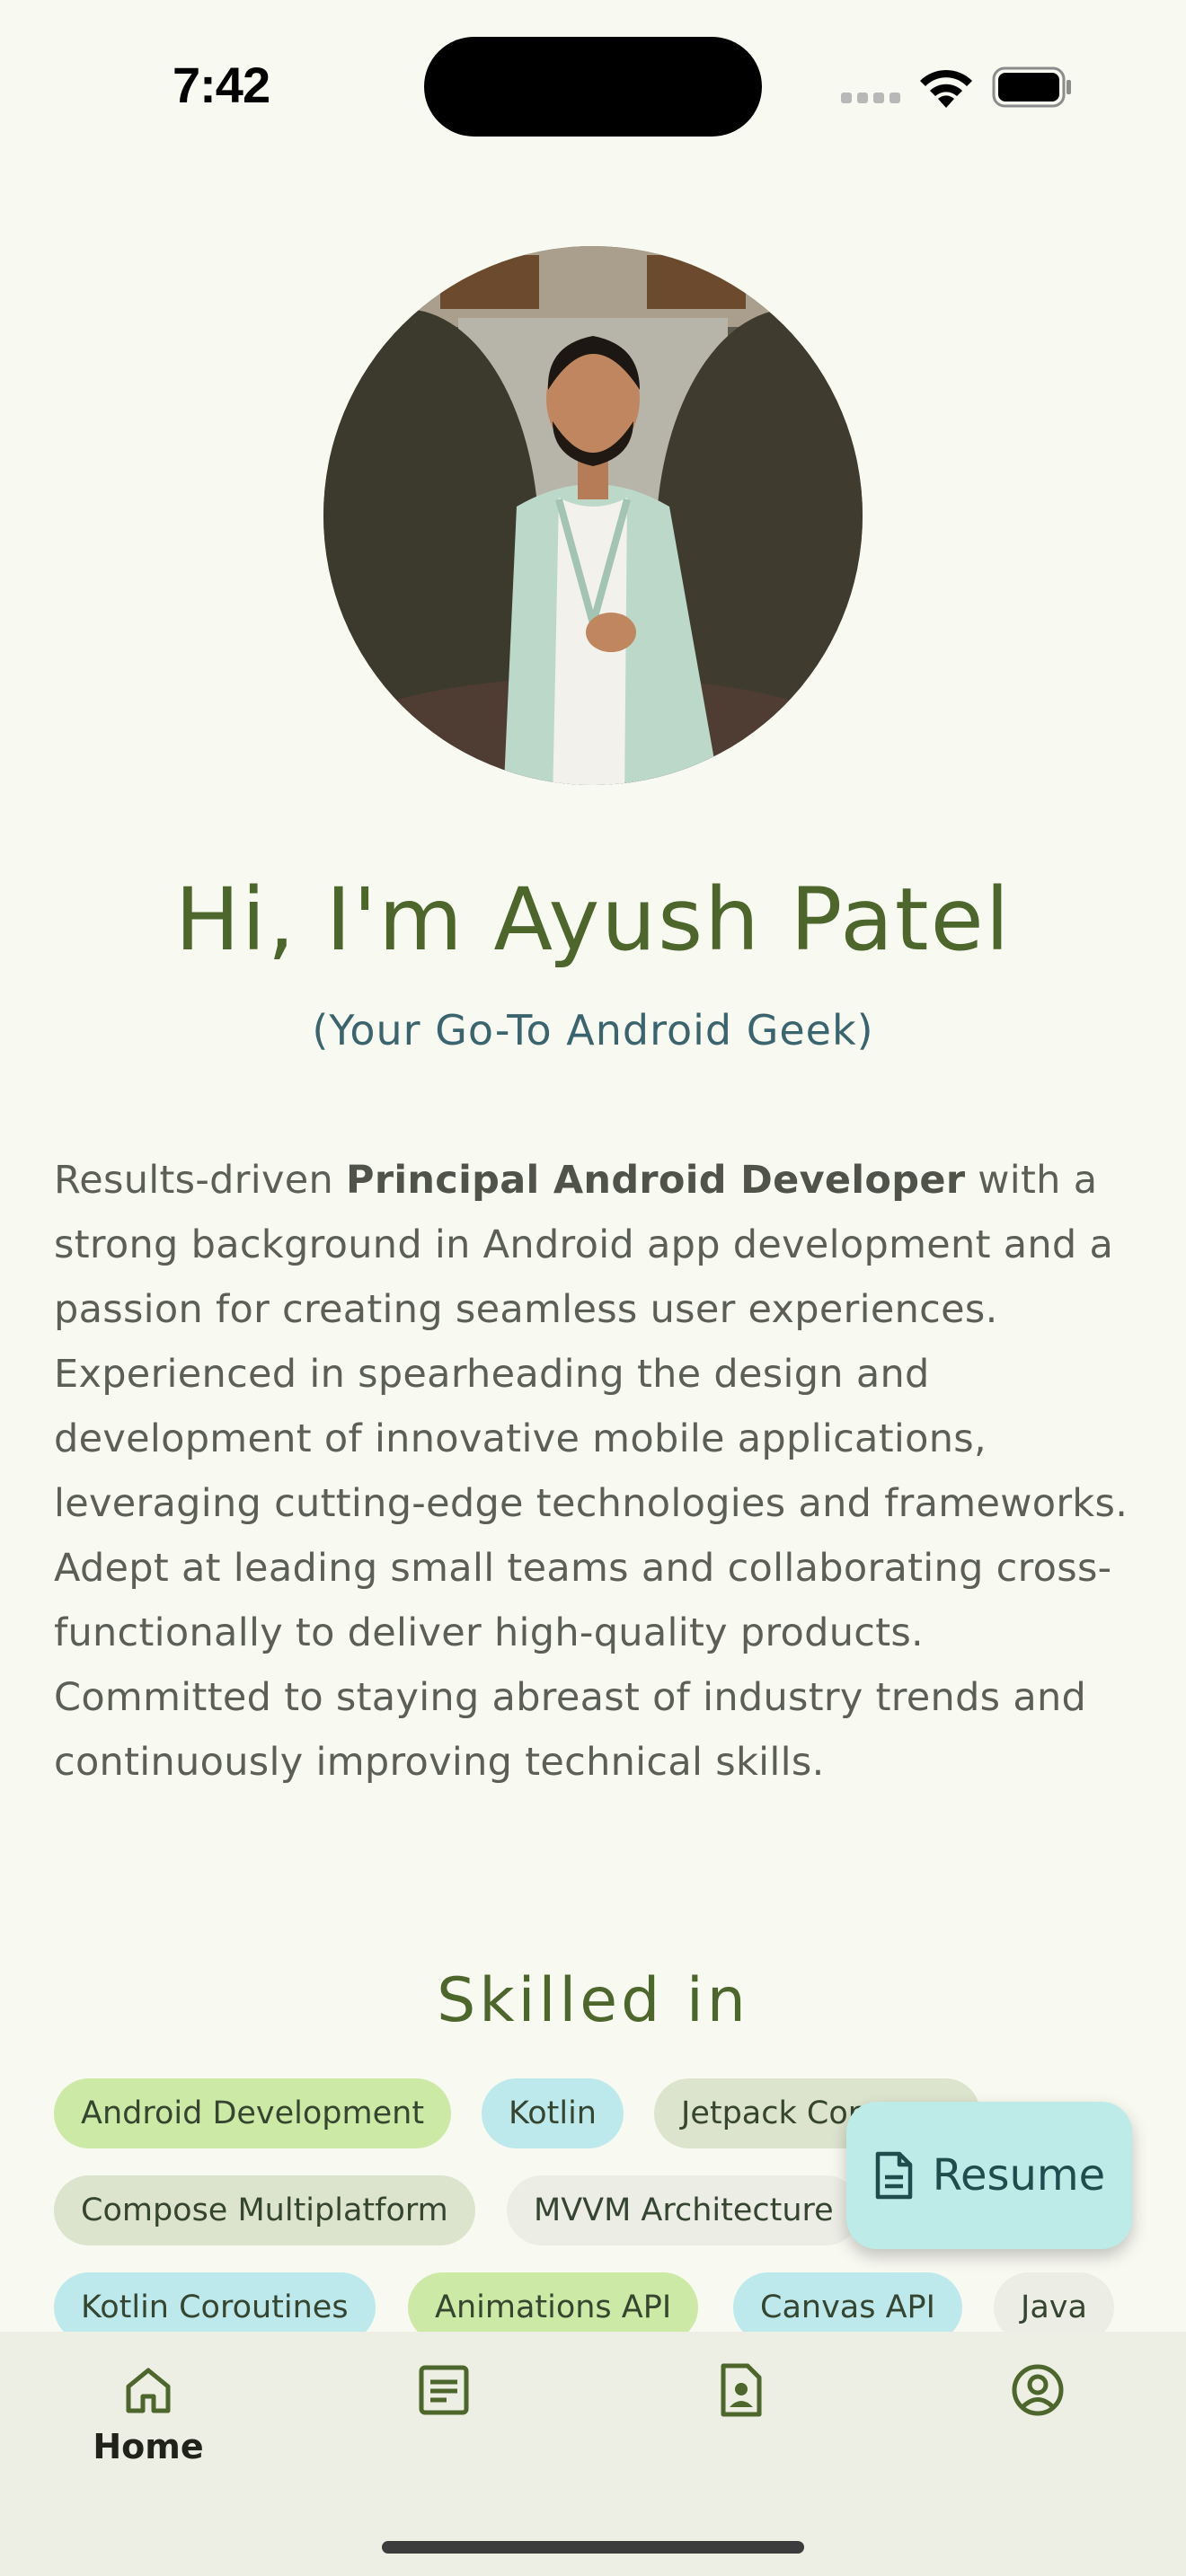 The height and width of the screenshot is (2576, 1186). What do you see at coordinates (593, 919) in the screenshot?
I see `greeting-heading: Hi, I'm Ayush Patel` at bounding box center [593, 919].